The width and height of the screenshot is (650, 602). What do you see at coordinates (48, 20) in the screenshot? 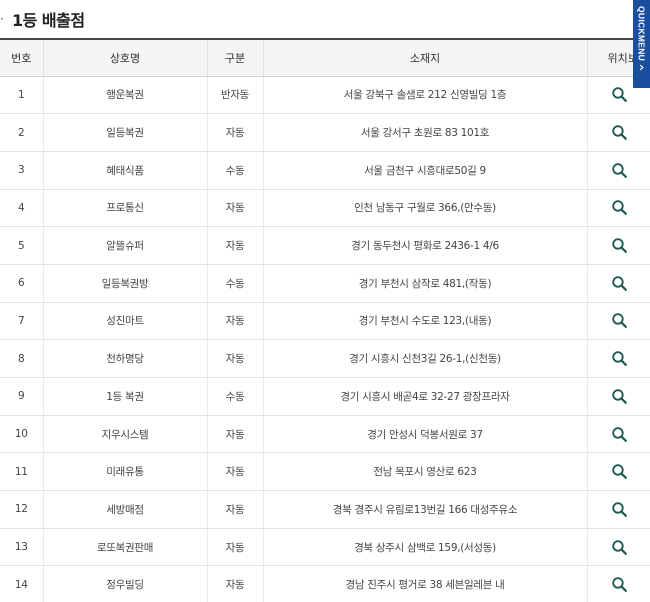
I see `page-title: 1등 배출점` at bounding box center [48, 20].